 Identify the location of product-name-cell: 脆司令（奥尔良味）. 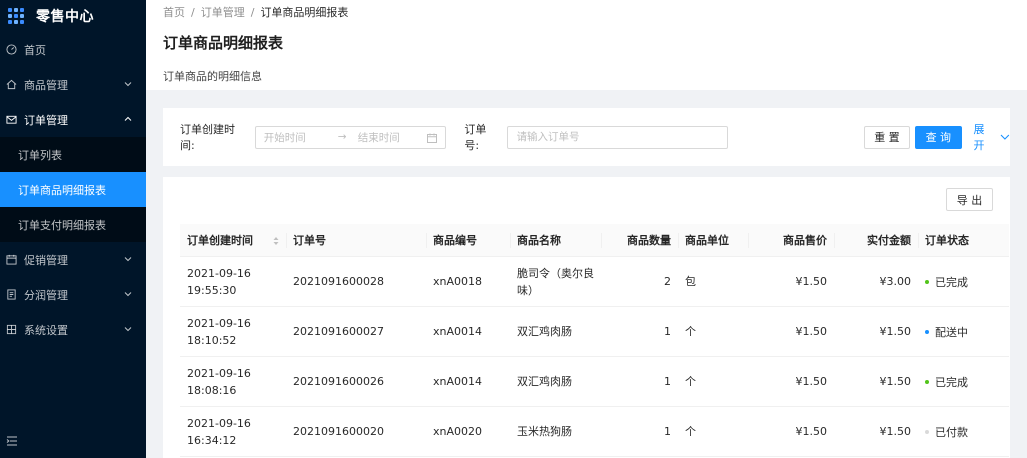
(555, 281).